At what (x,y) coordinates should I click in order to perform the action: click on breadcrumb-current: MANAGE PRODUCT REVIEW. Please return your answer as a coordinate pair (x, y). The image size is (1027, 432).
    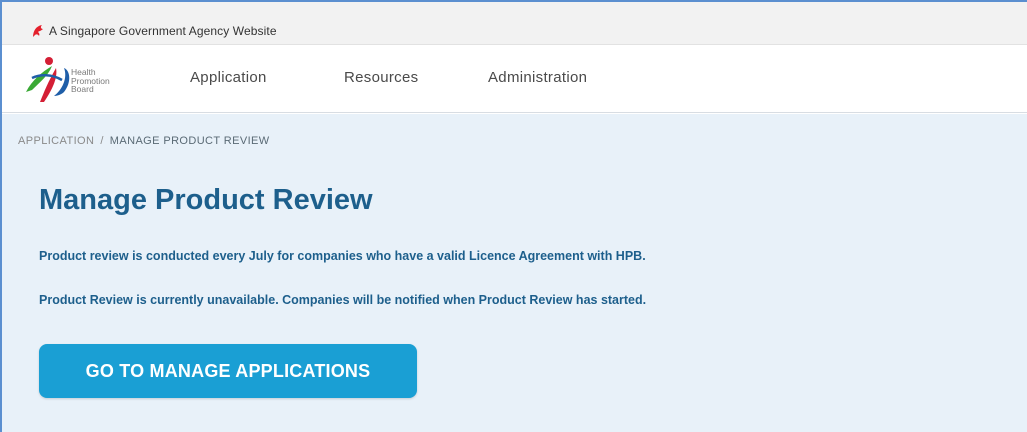
    Looking at the image, I should click on (189, 141).